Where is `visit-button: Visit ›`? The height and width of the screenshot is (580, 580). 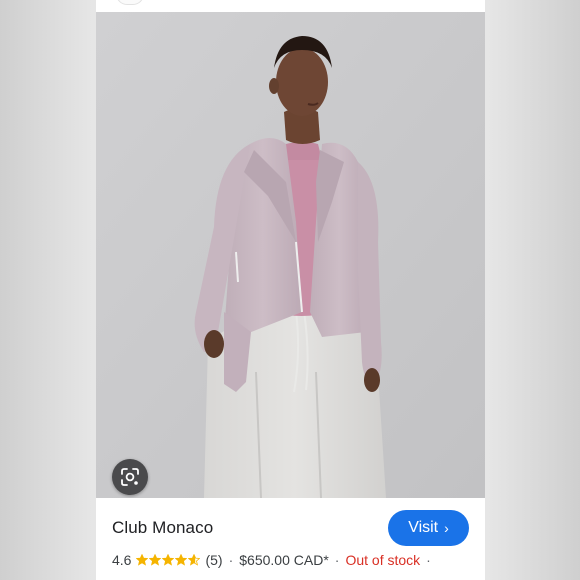
visit-button: Visit › is located at coordinates (428, 528).